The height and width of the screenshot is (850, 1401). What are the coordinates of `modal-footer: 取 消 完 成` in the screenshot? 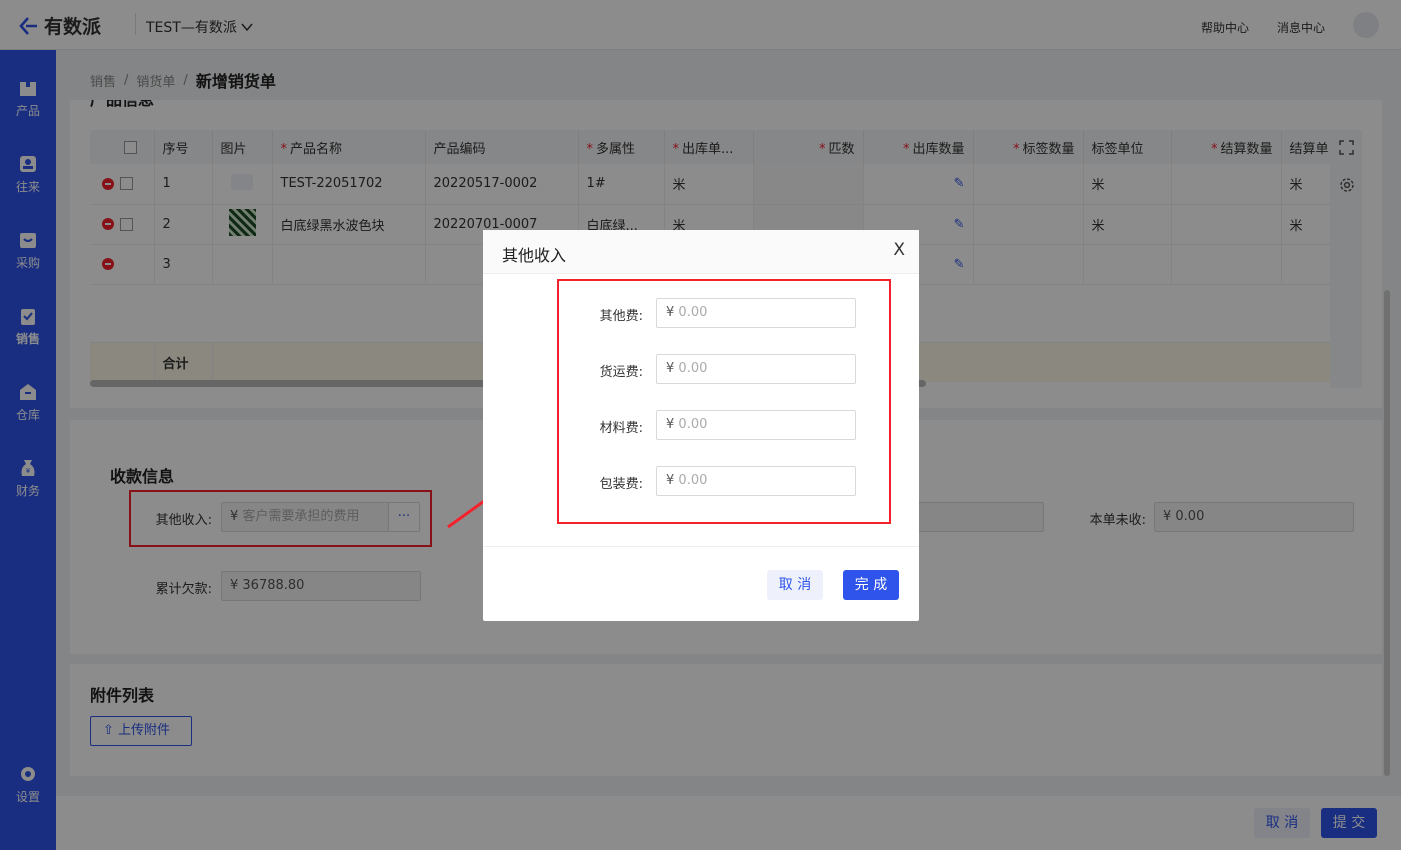 It's located at (701, 583).